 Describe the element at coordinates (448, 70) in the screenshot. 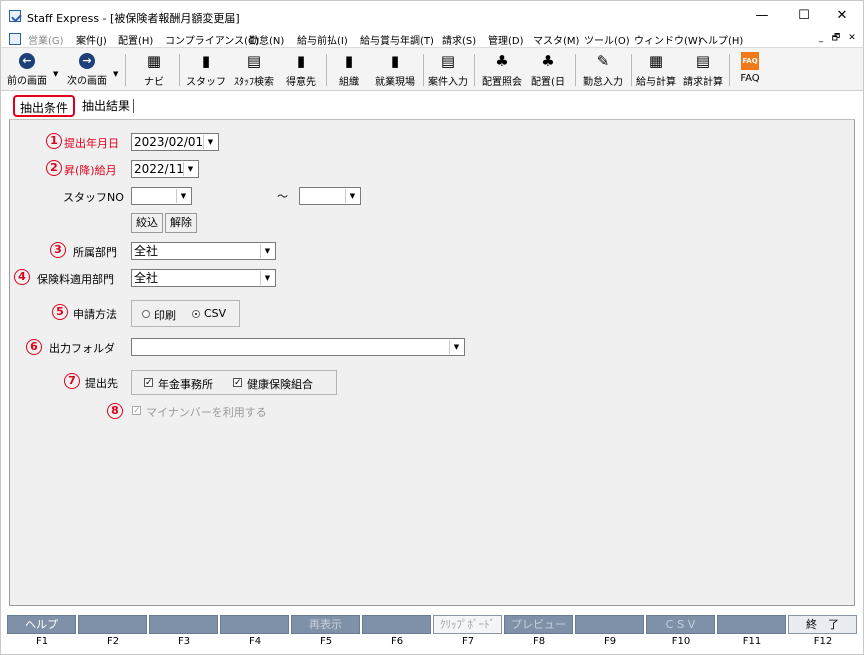

I see `case-input-button: ▤ 案件入力` at that location.